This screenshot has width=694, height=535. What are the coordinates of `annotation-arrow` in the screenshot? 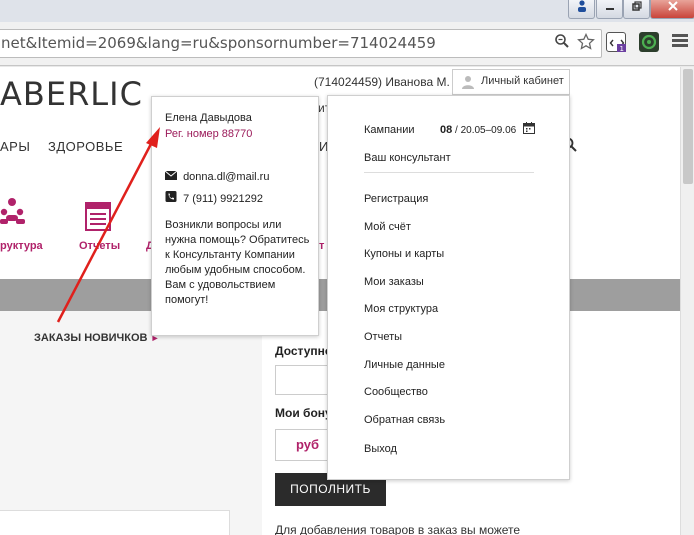 It's located at (108, 225).